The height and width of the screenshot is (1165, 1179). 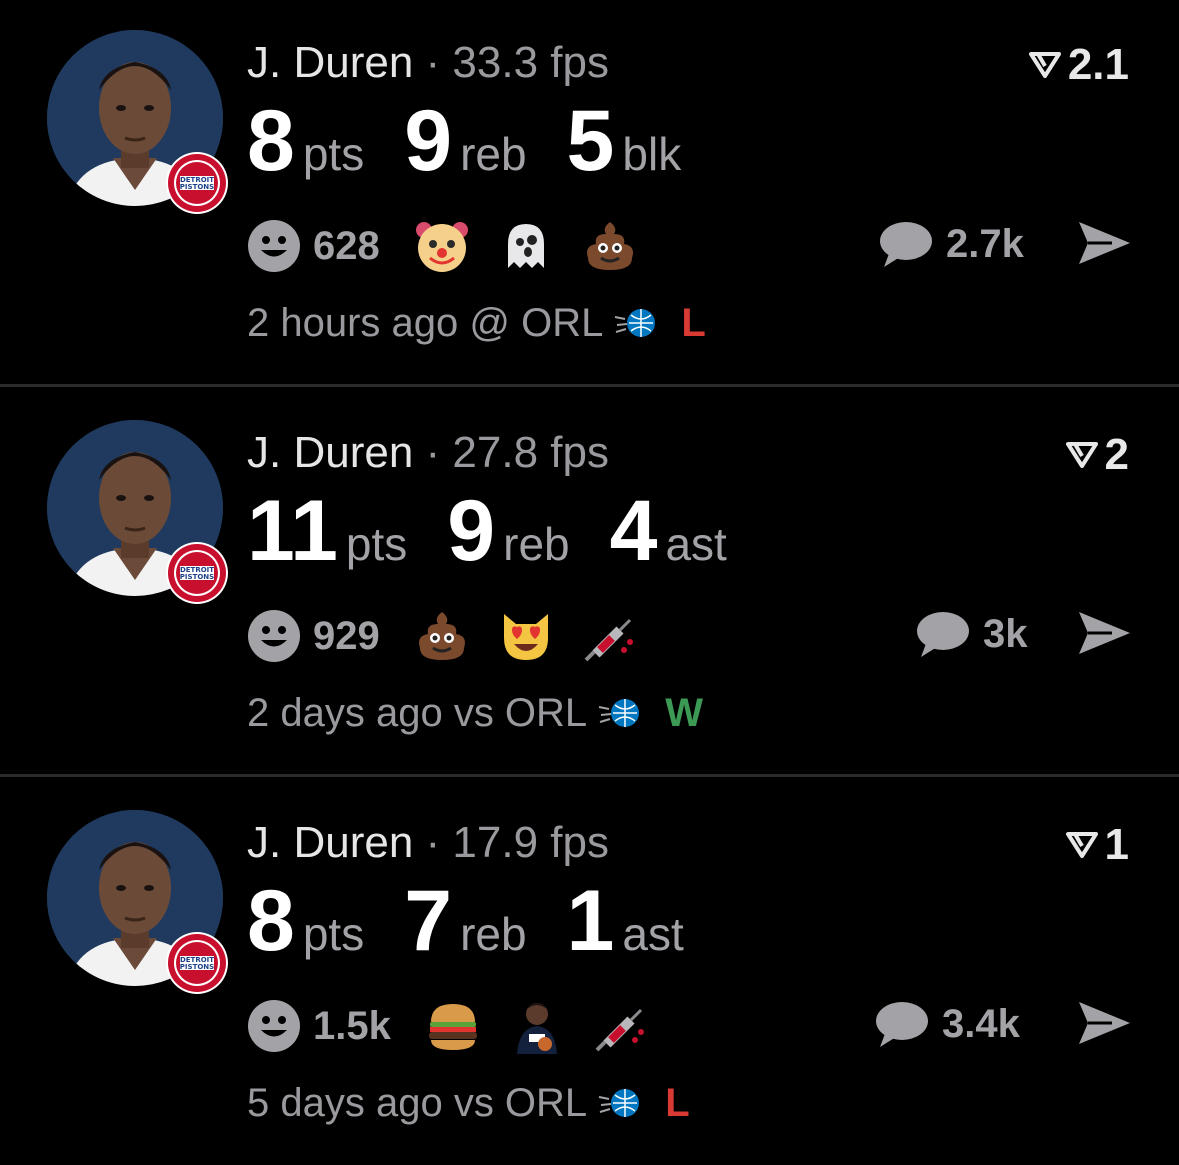 I want to click on game-time-opponent: 5 days ago vs ORL, so click(x=417, y=1103).